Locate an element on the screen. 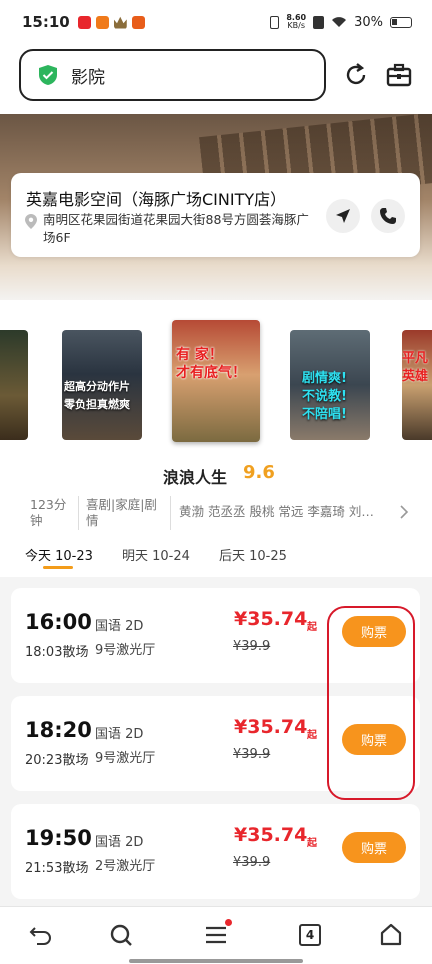 This screenshot has height=964, width=432. menu-button is located at coordinates (217, 933).